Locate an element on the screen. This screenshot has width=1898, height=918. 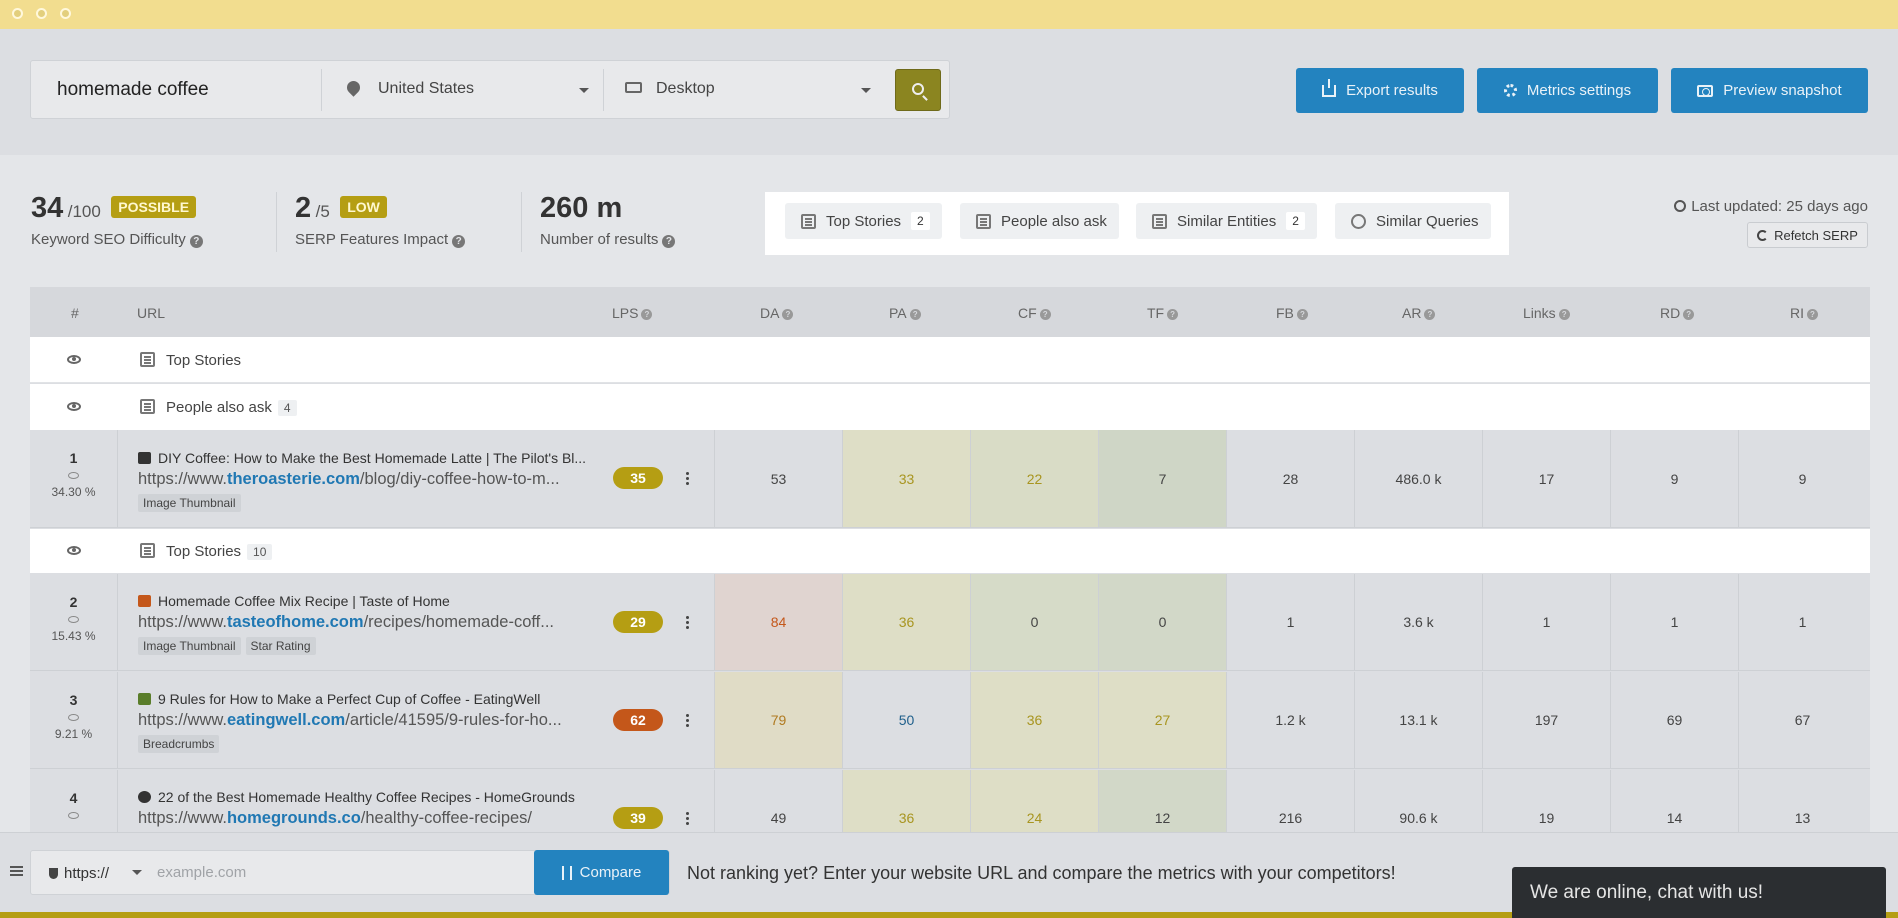
refetch-serp-button: Refetch SERP is located at coordinates (1807, 235).